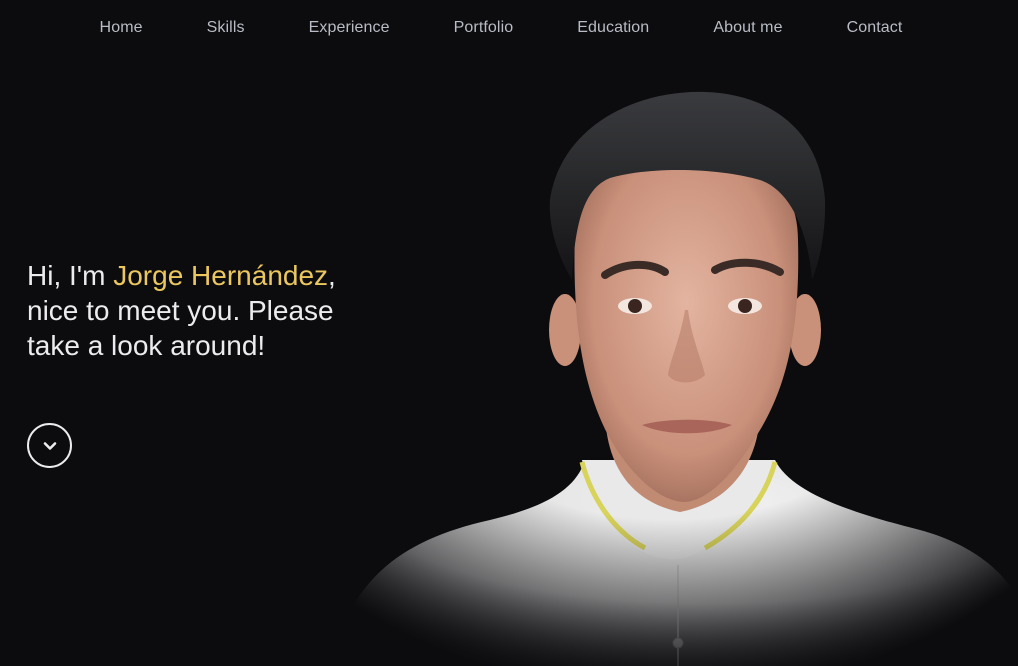 This screenshot has width=1018, height=666. What do you see at coordinates (484, 28) in the screenshot?
I see `nav-item-portfolio: Portfolio` at bounding box center [484, 28].